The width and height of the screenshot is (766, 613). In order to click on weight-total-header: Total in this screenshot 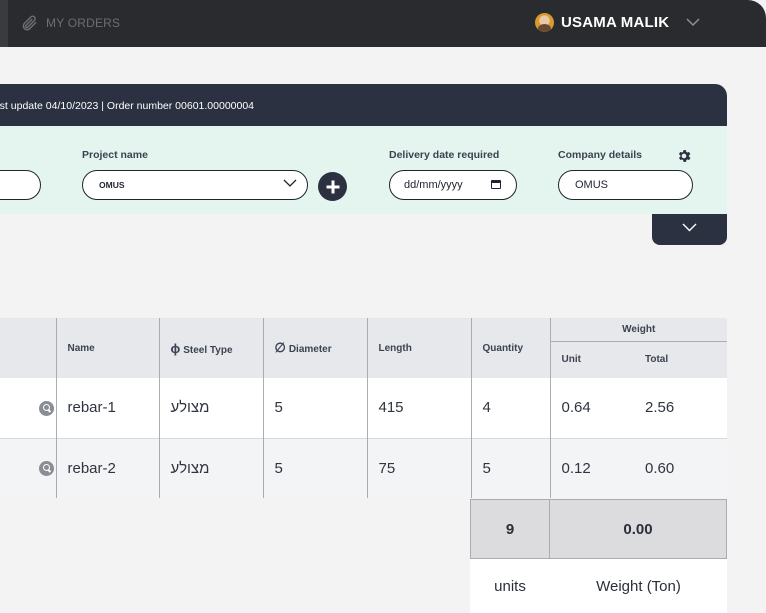, I will do `click(680, 359)`.